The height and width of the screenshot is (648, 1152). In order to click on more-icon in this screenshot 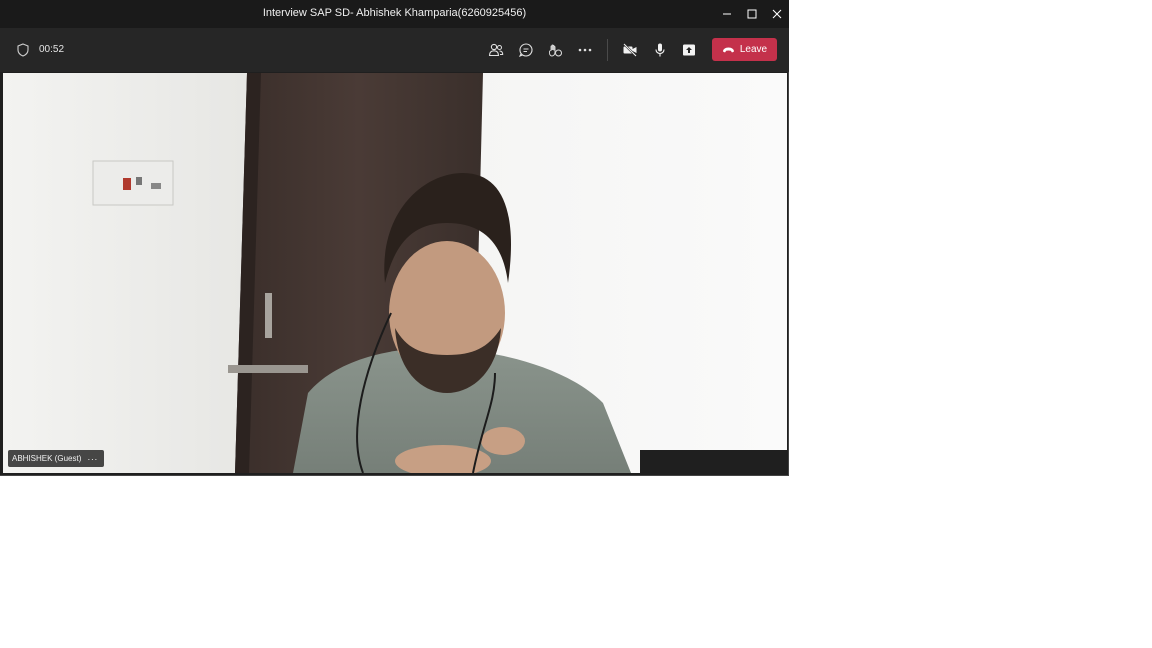, I will do `click(585, 50)`.